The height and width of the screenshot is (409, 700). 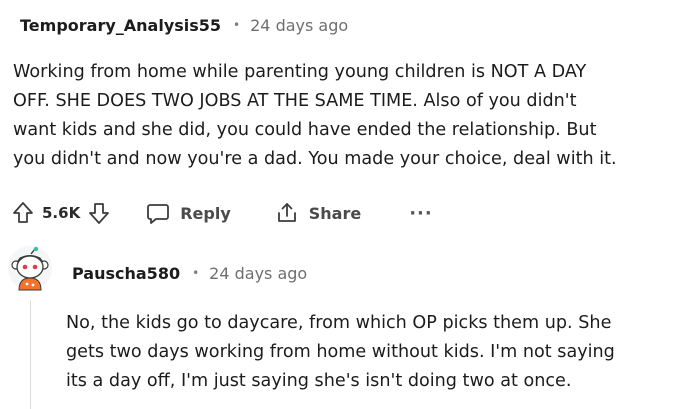 What do you see at coordinates (126, 273) in the screenshot?
I see `comment-author: Pauscha580` at bounding box center [126, 273].